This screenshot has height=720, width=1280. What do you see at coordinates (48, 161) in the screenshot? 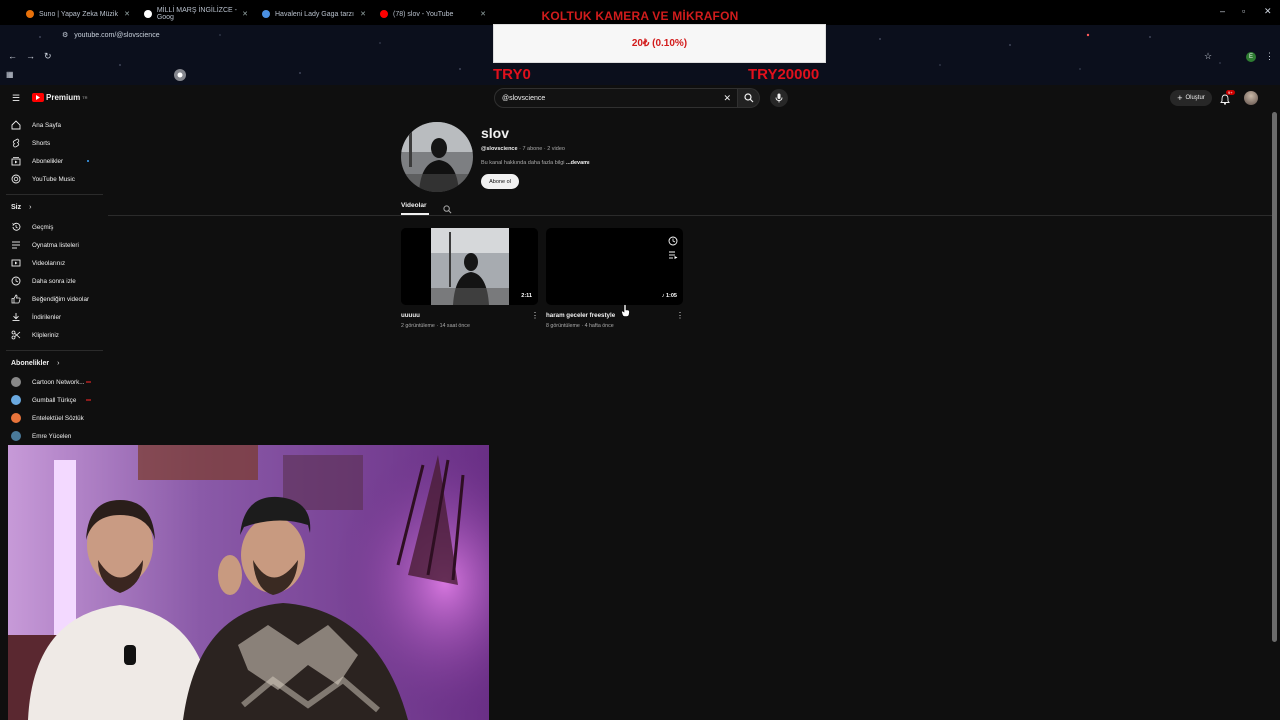
I see `sidebar-item-label: Abonelikler` at bounding box center [48, 161].